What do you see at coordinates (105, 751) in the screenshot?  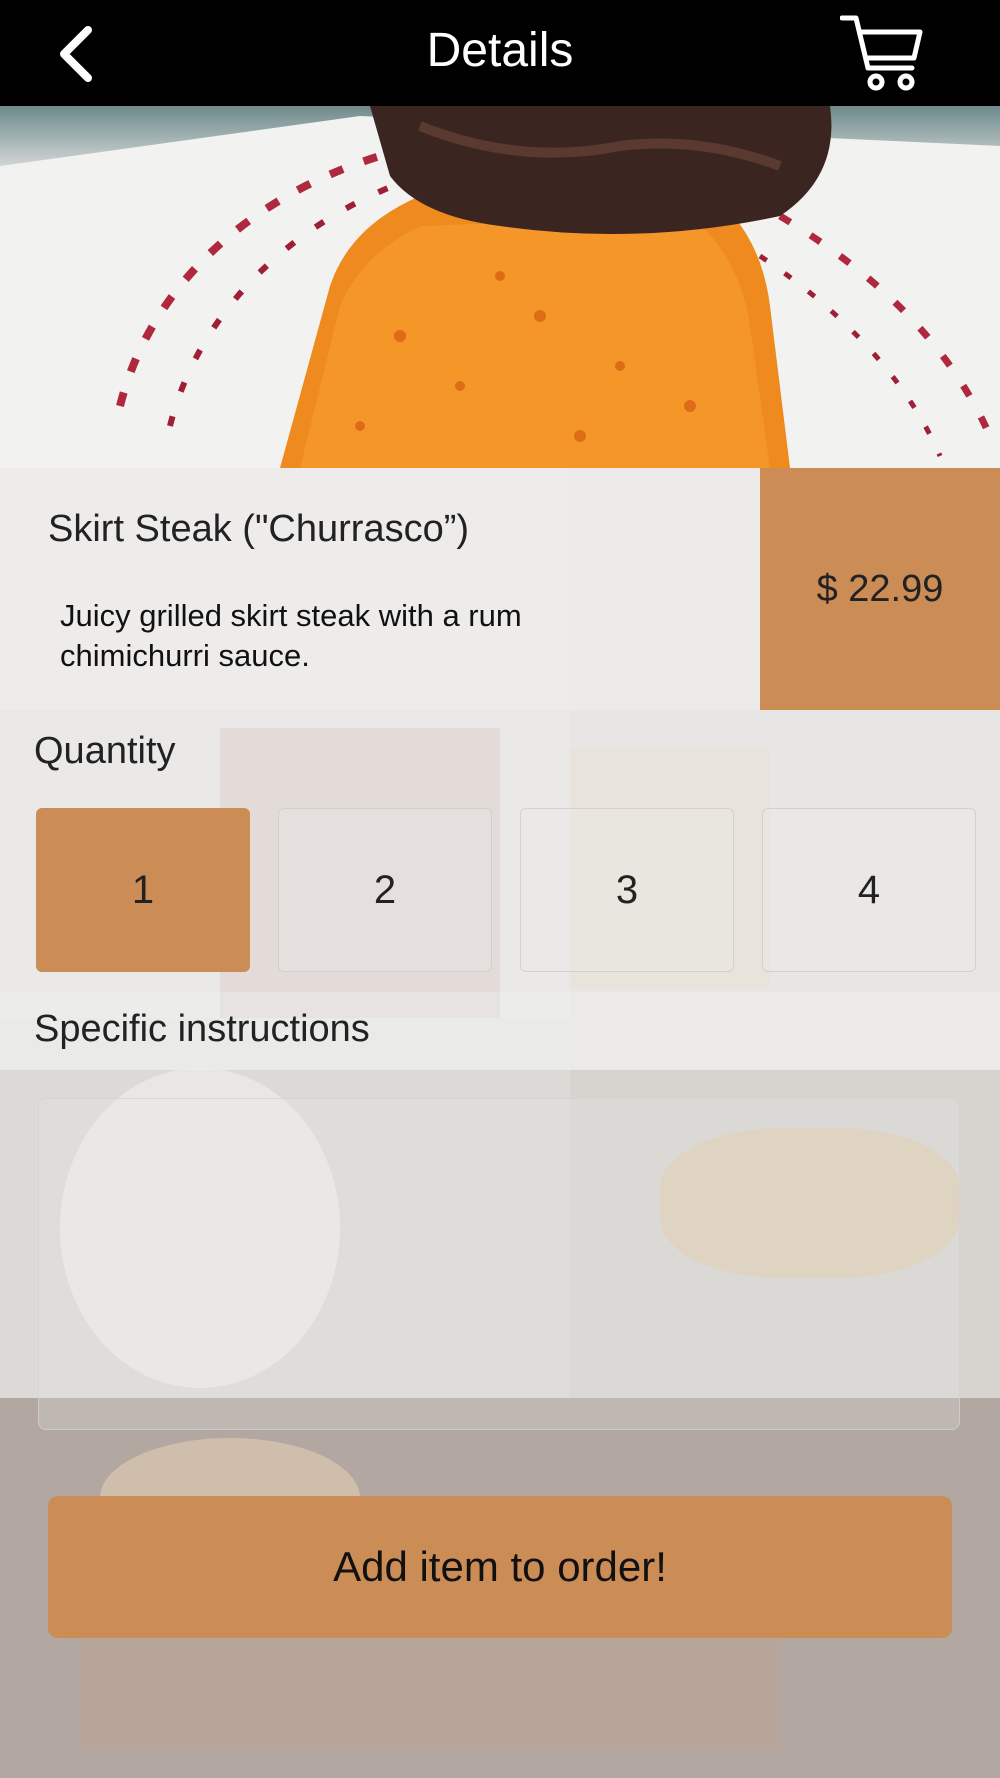 I see `quantity-label: Quantity` at bounding box center [105, 751].